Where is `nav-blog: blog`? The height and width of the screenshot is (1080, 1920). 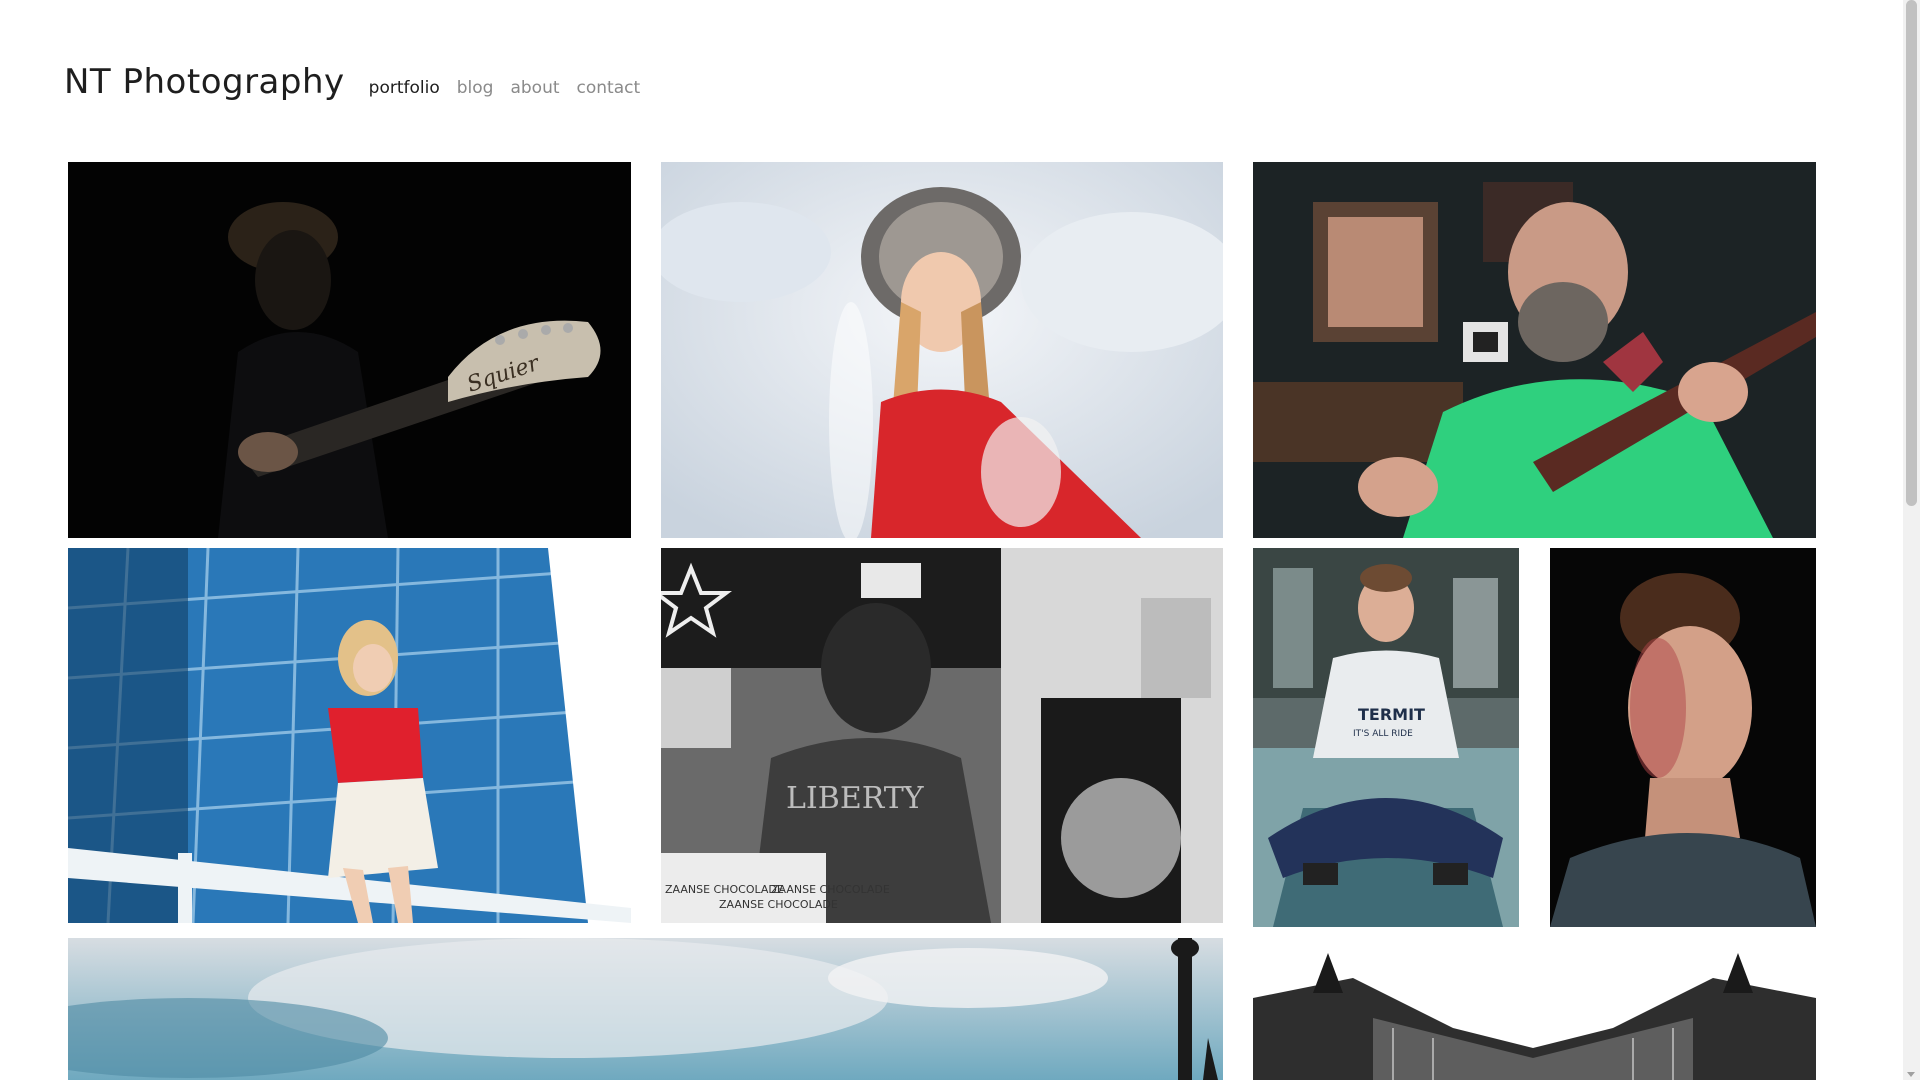 nav-blog: blog is located at coordinates (475, 88).